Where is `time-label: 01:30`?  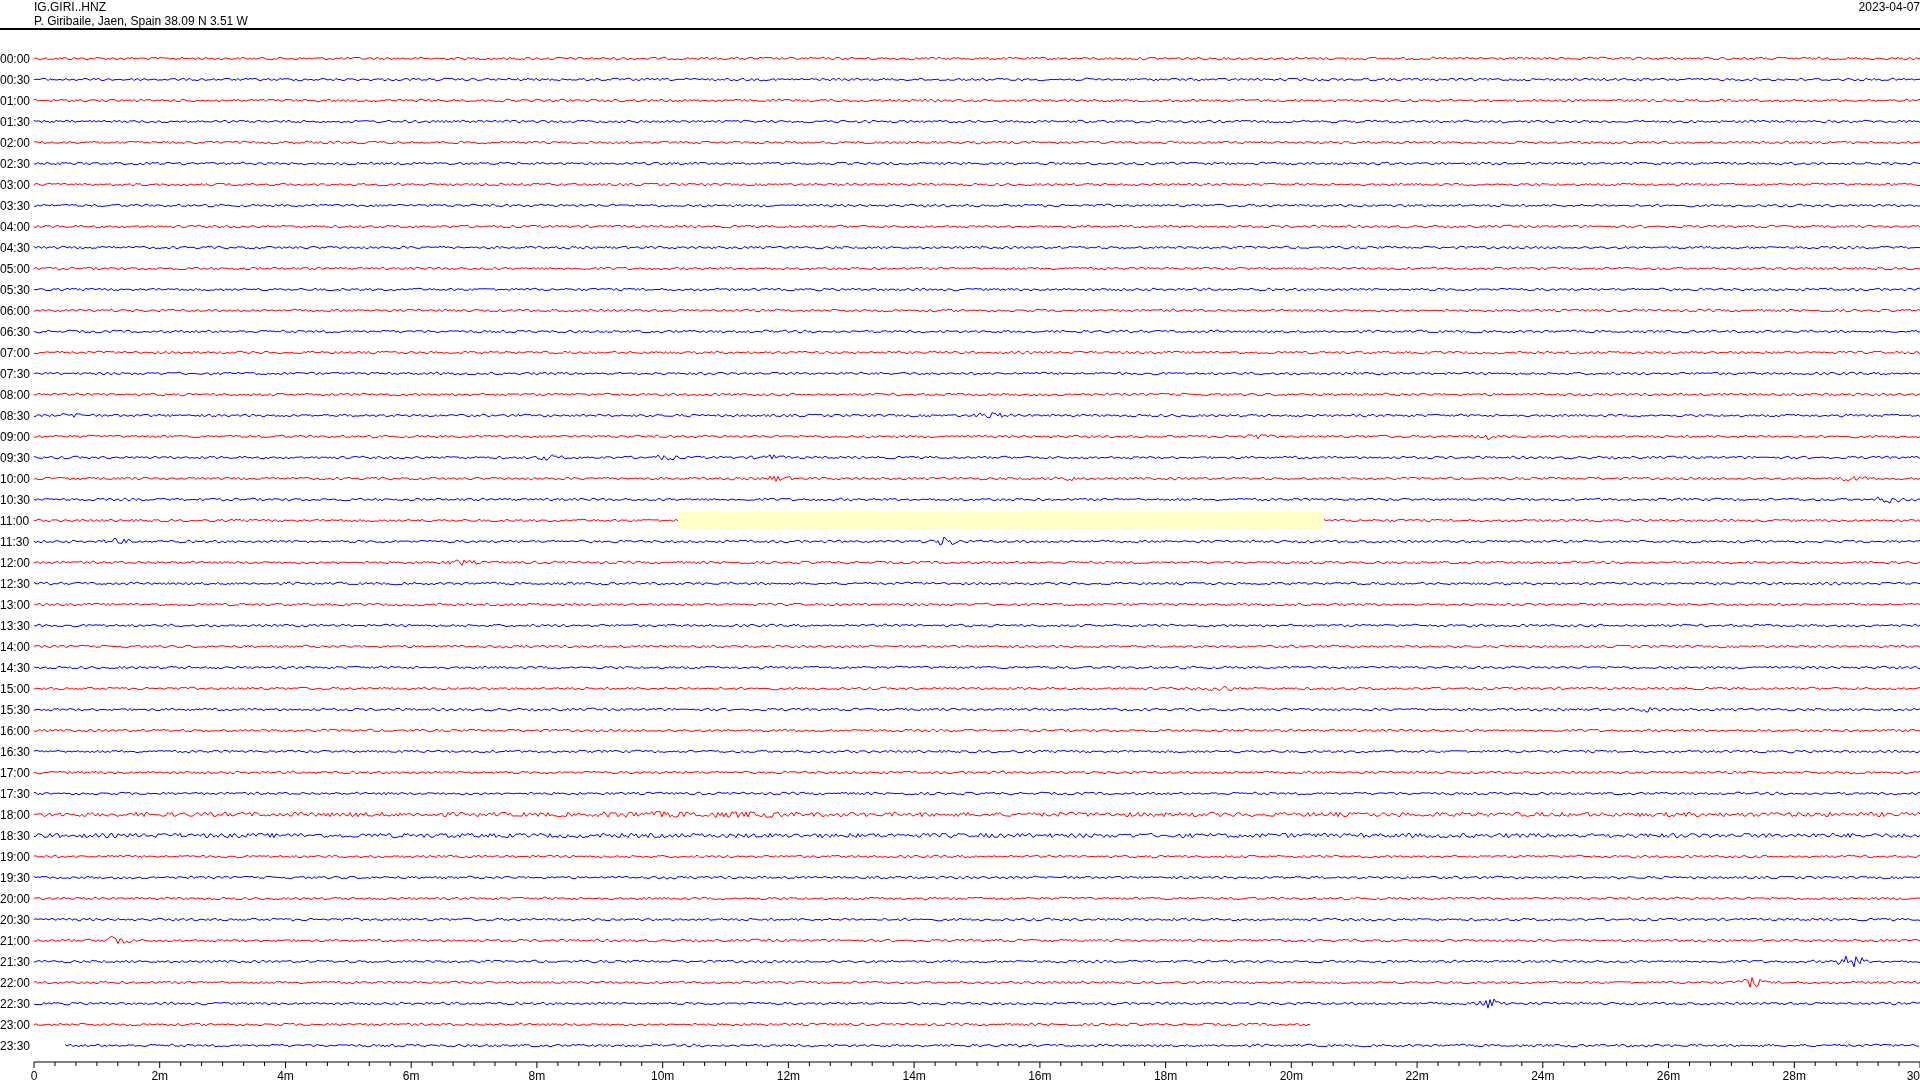
time-label: 01:30 is located at coordinates (16, 121).